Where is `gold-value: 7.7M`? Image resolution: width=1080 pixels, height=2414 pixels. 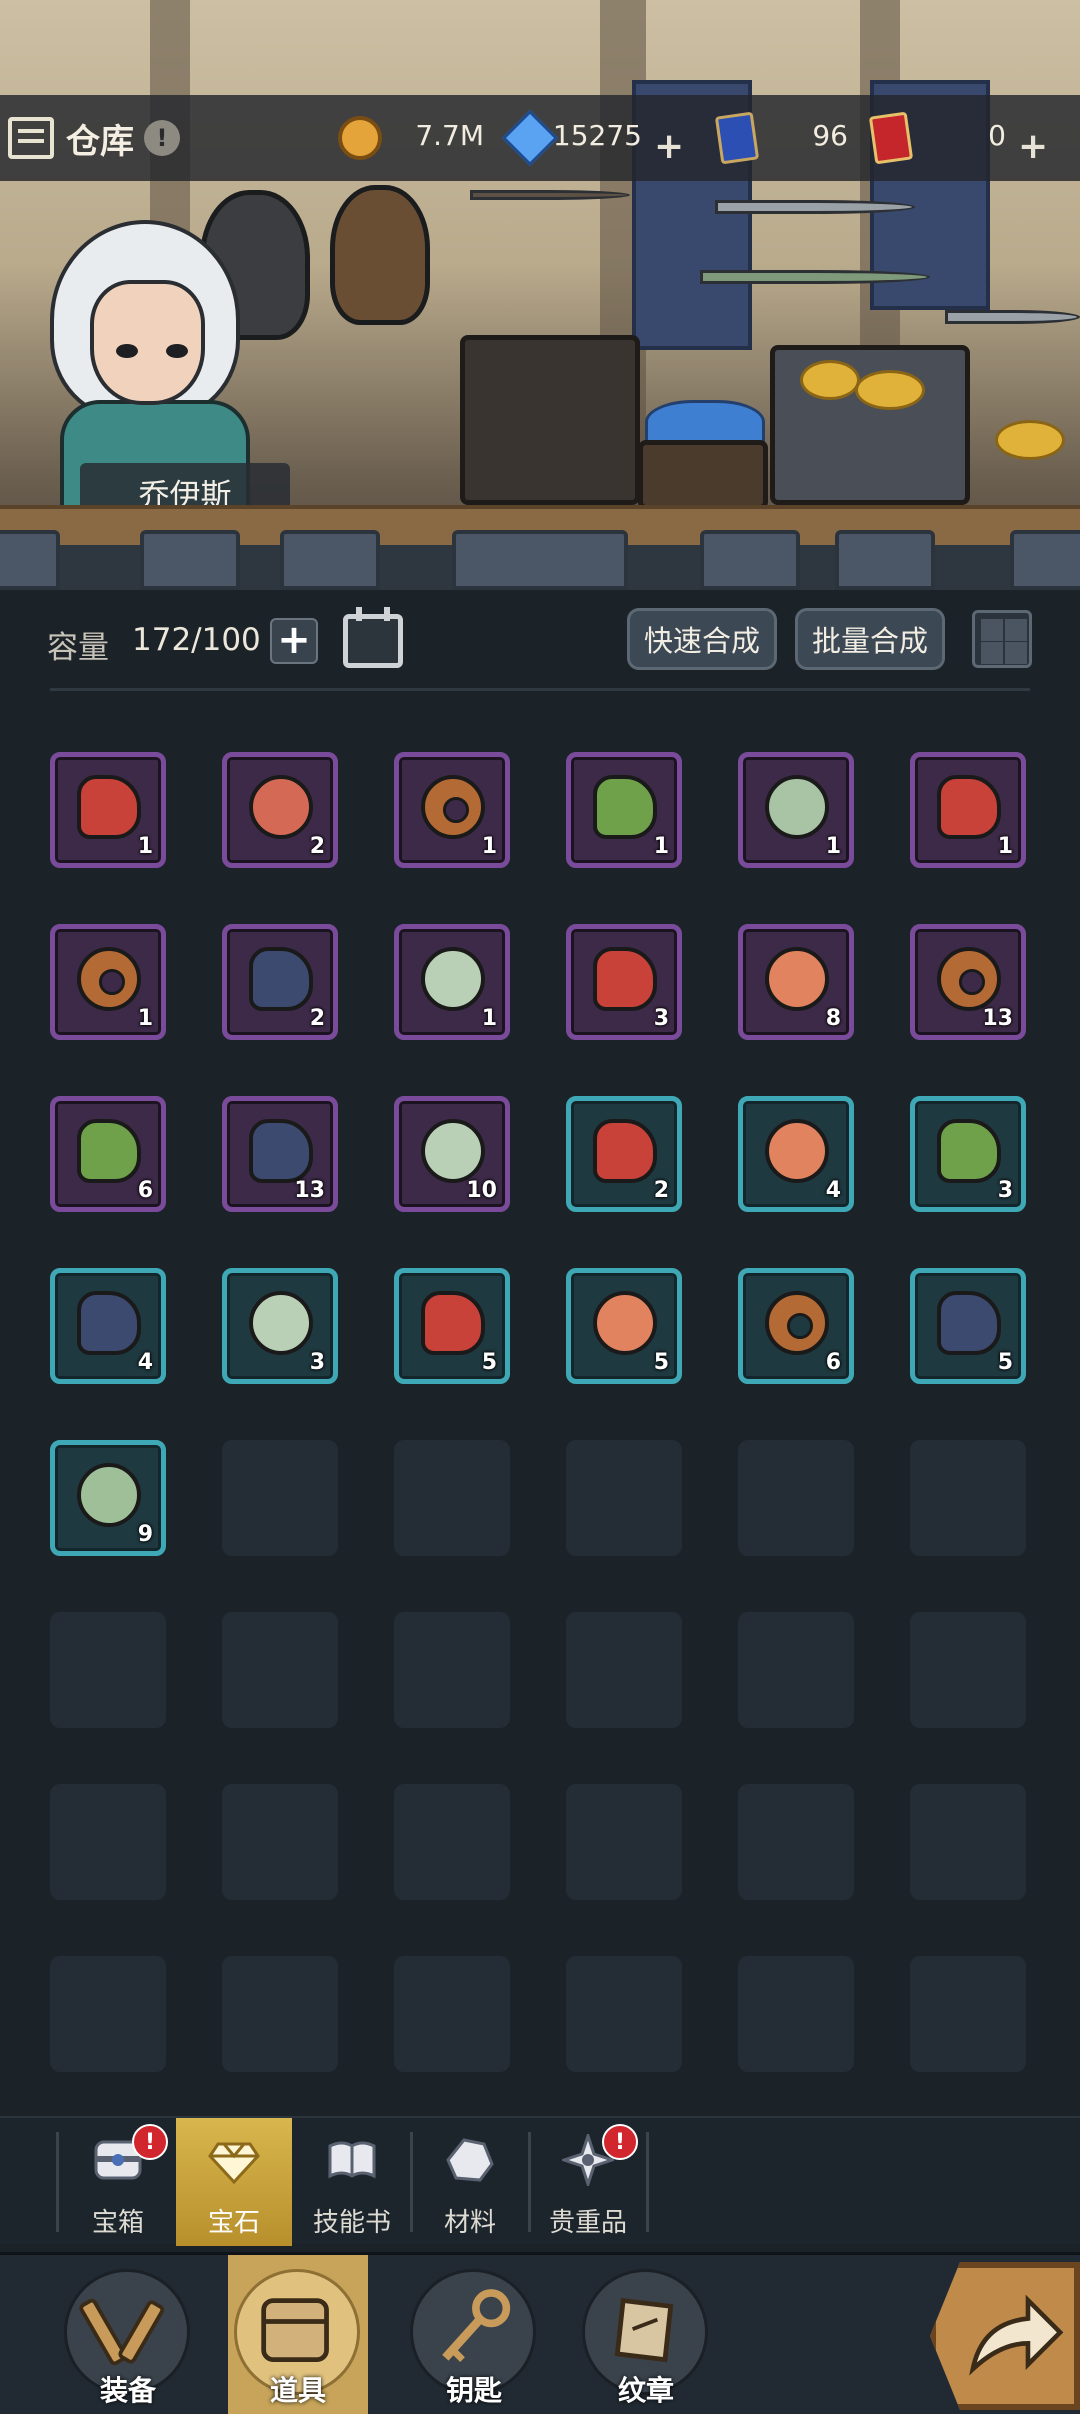 gold-value: 7.7M is located at coordinates (449, 135).